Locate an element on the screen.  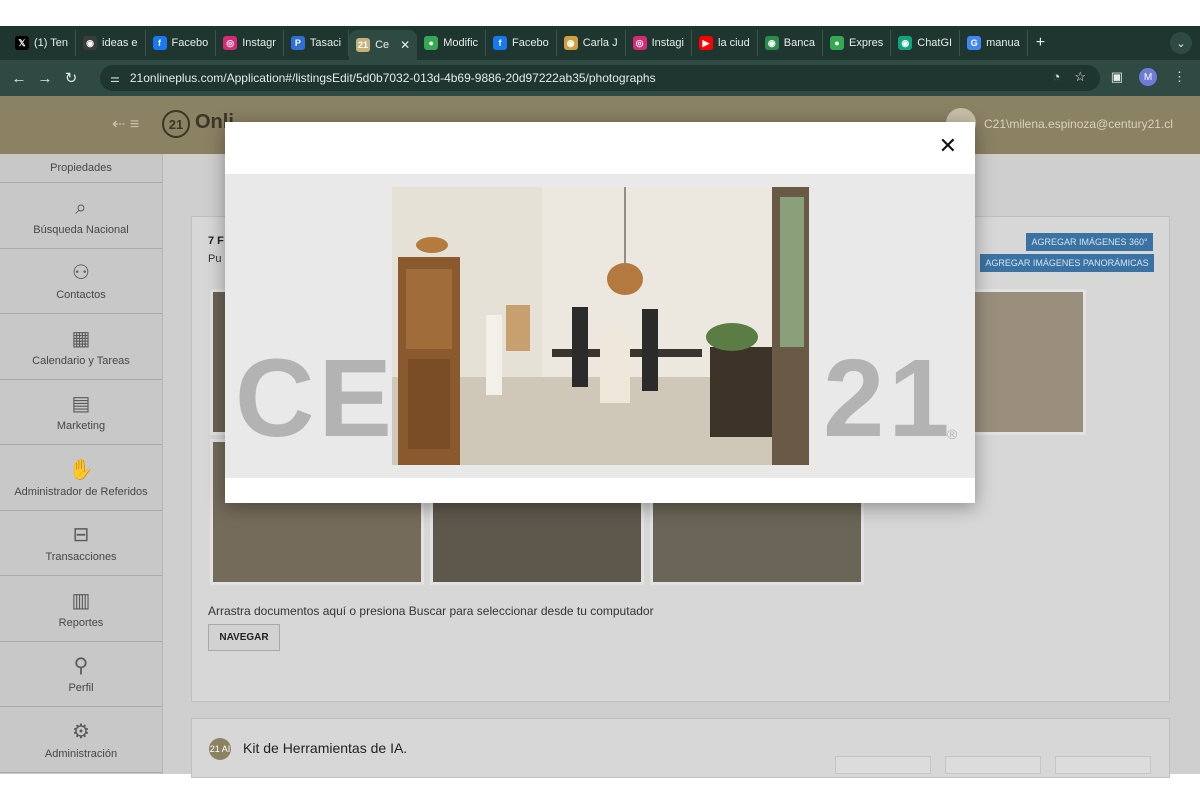
listing-subtitle: Pu is located at coordinates (215, 259).